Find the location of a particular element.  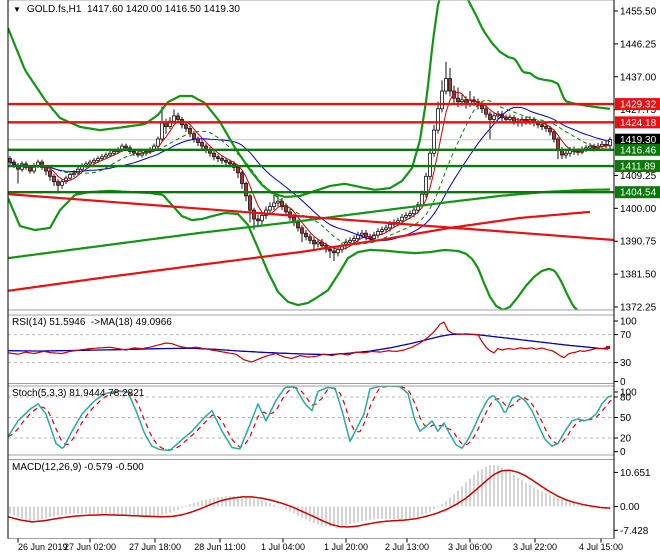

svg-text: 28 Jun 11:00 is located at coordinates (219, 547).